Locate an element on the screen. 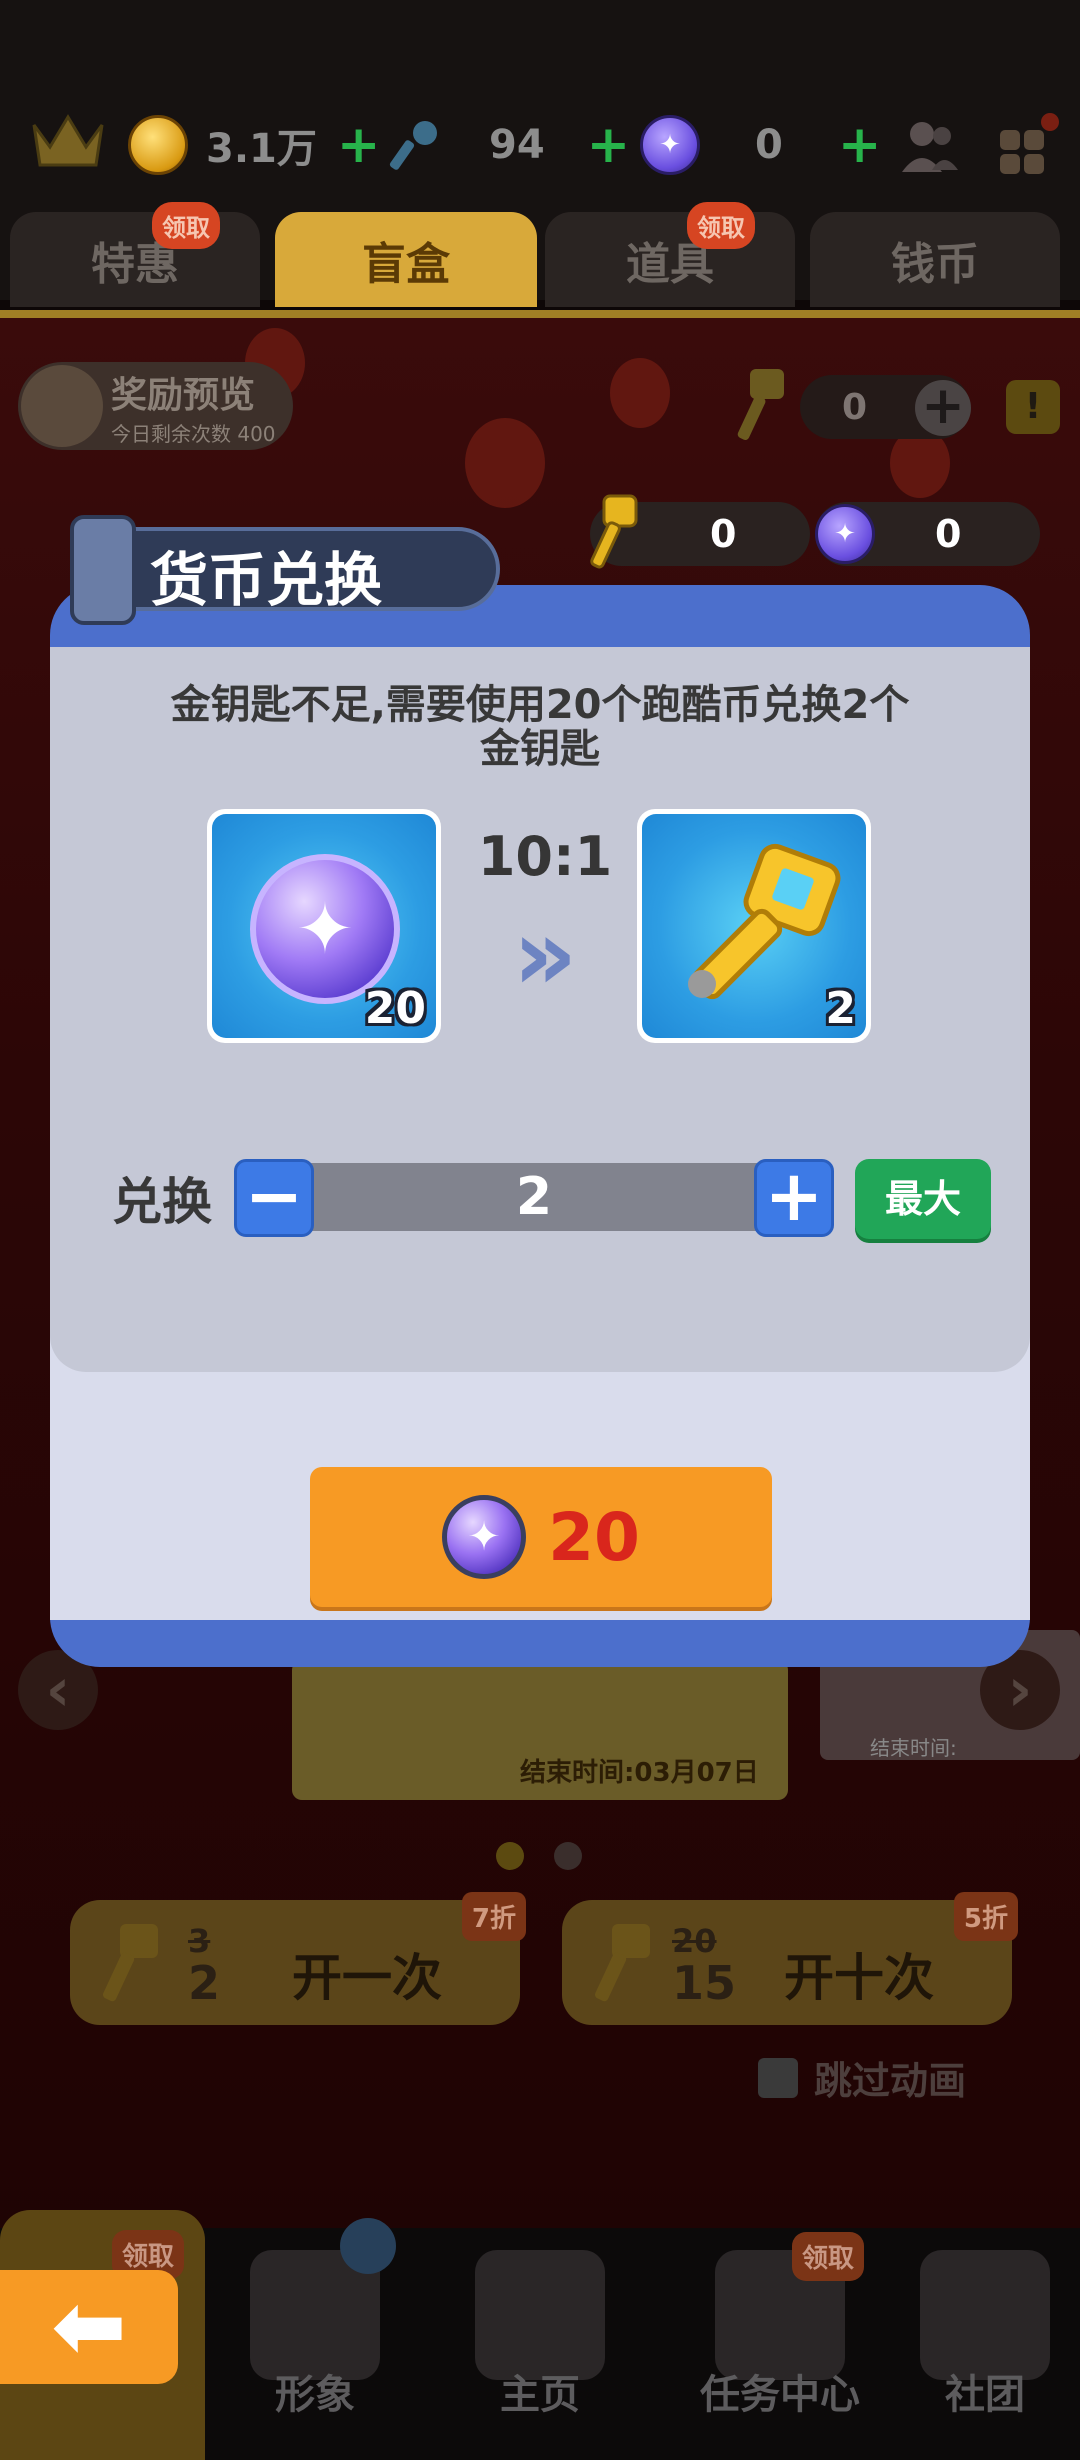 This screenshot has width=1080, height=2460. cost-value: 20 is located at coordinates (594, 1537).